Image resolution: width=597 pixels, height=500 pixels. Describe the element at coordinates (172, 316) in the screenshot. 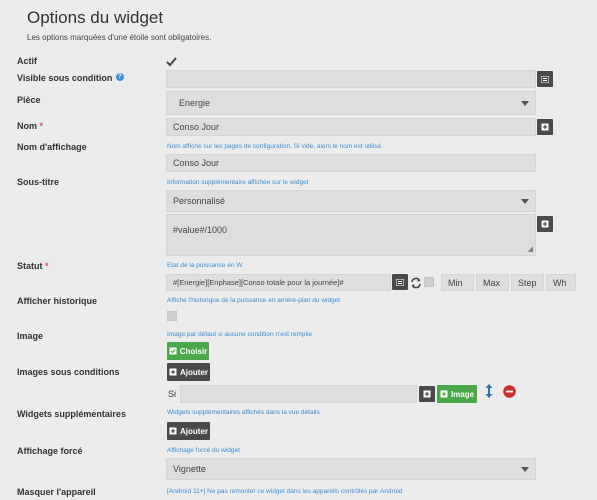

I see `historique-checkbox` at that location.